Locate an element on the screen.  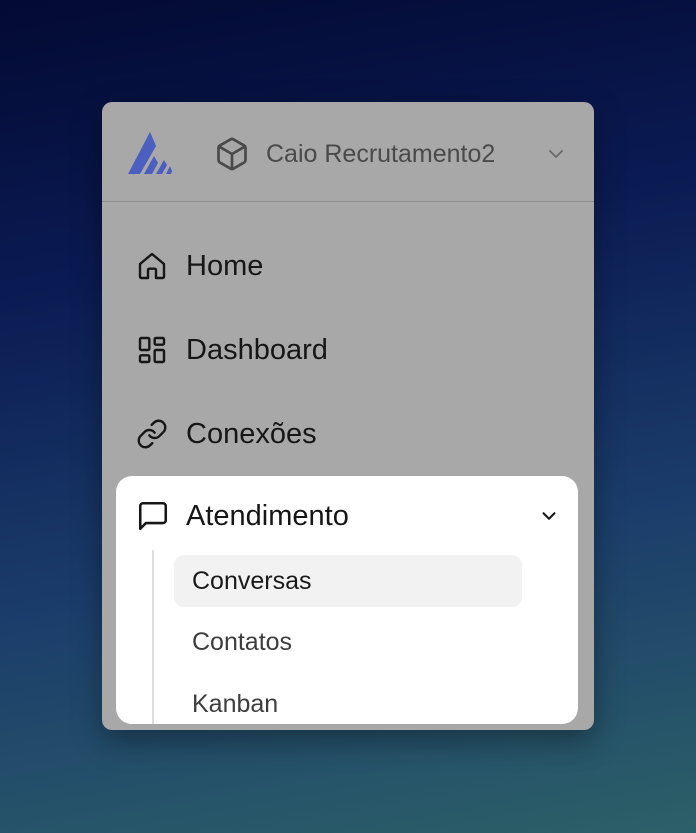
nav-group-toggle: Atendimento is located at coordinates (348, 516).